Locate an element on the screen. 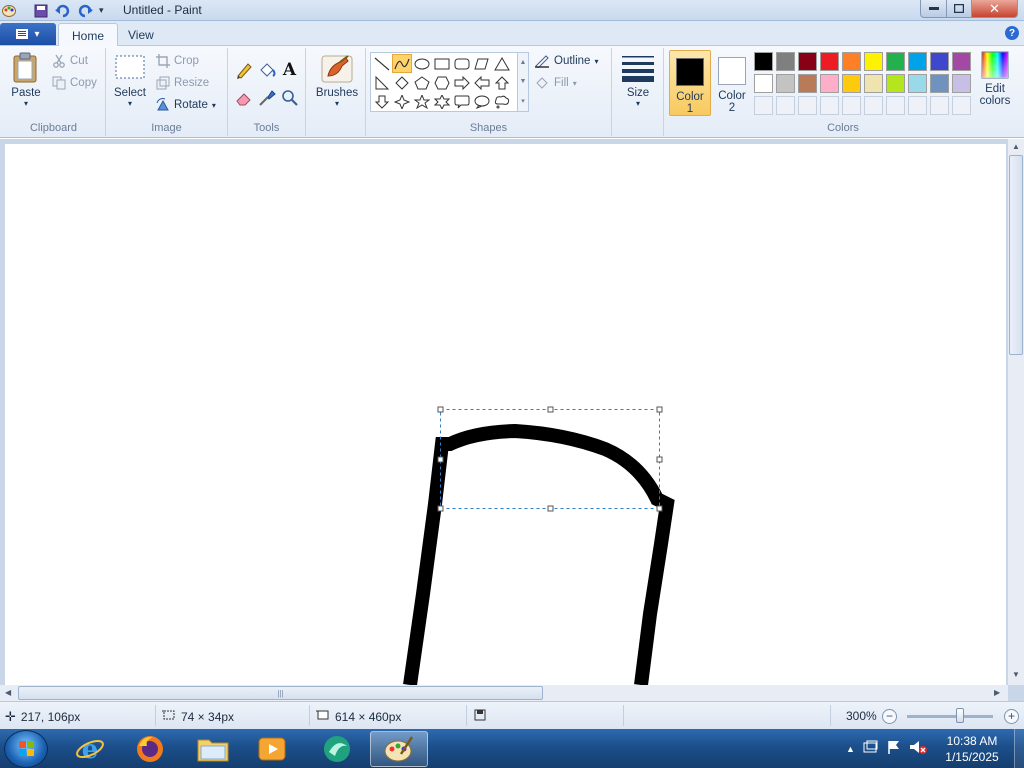 The height and width of the screenshot is (768, 1024). size-button: Size ▾ is located at coordinates (638, 80).